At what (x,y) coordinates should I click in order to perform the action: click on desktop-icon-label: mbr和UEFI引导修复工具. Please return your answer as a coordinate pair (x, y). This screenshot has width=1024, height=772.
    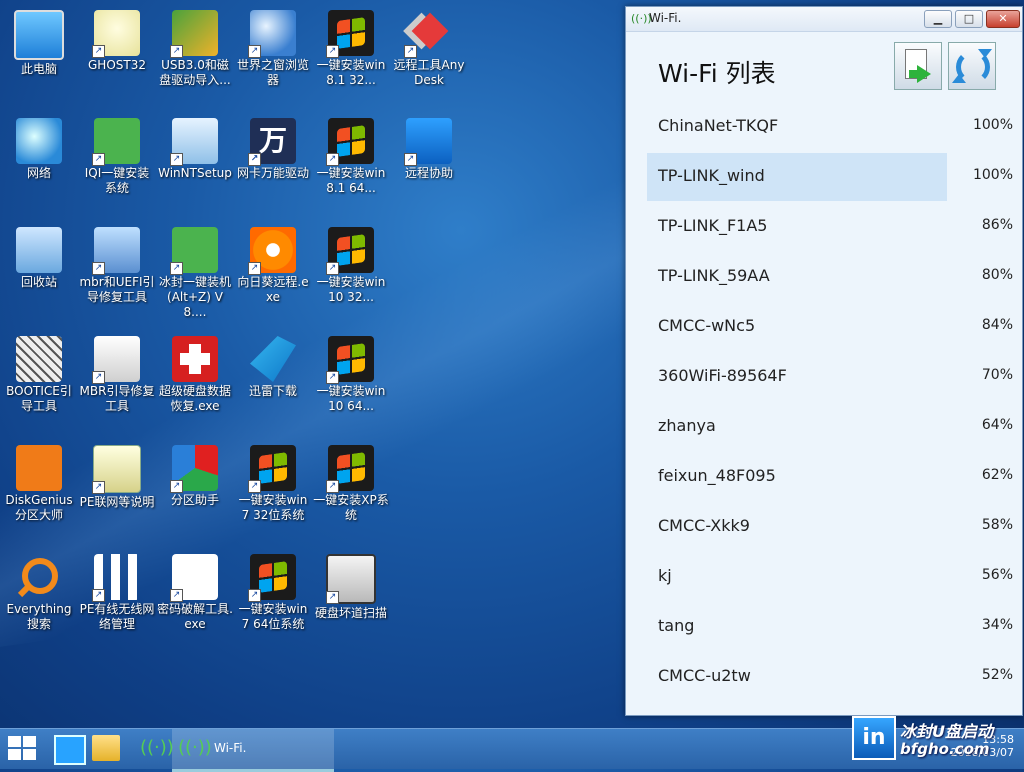
    Looking at the image, I should click on (117, 289).